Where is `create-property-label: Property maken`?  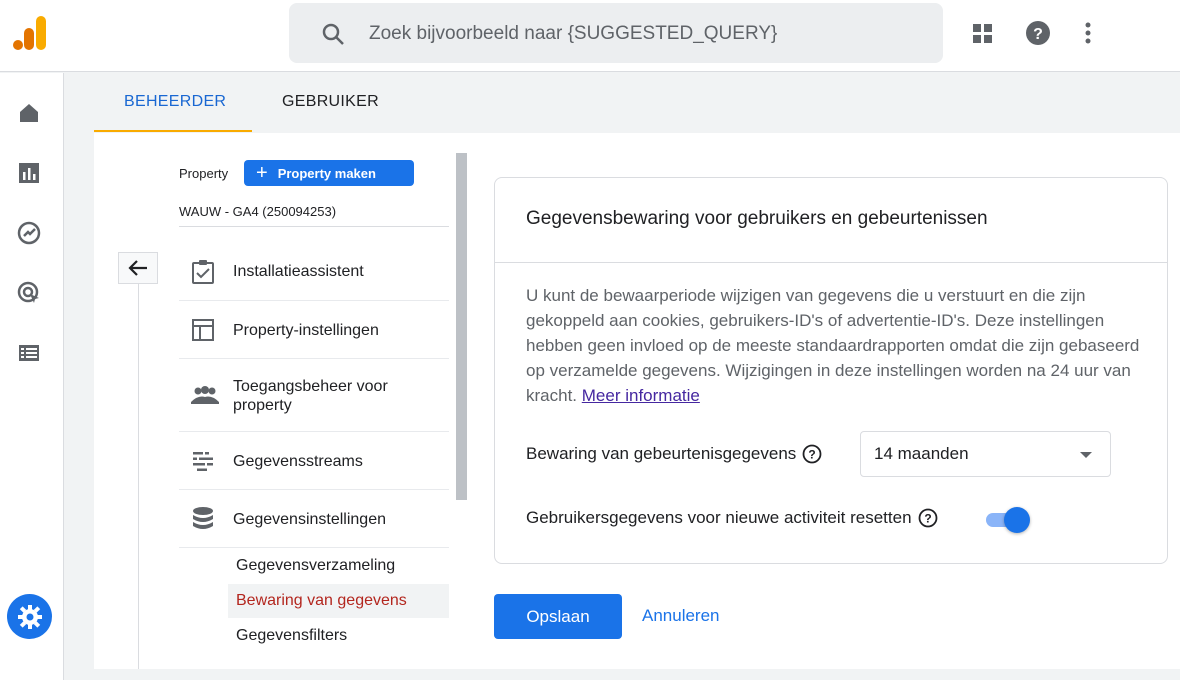 create-property-label: Property maken is located at coordinates (326, 173).